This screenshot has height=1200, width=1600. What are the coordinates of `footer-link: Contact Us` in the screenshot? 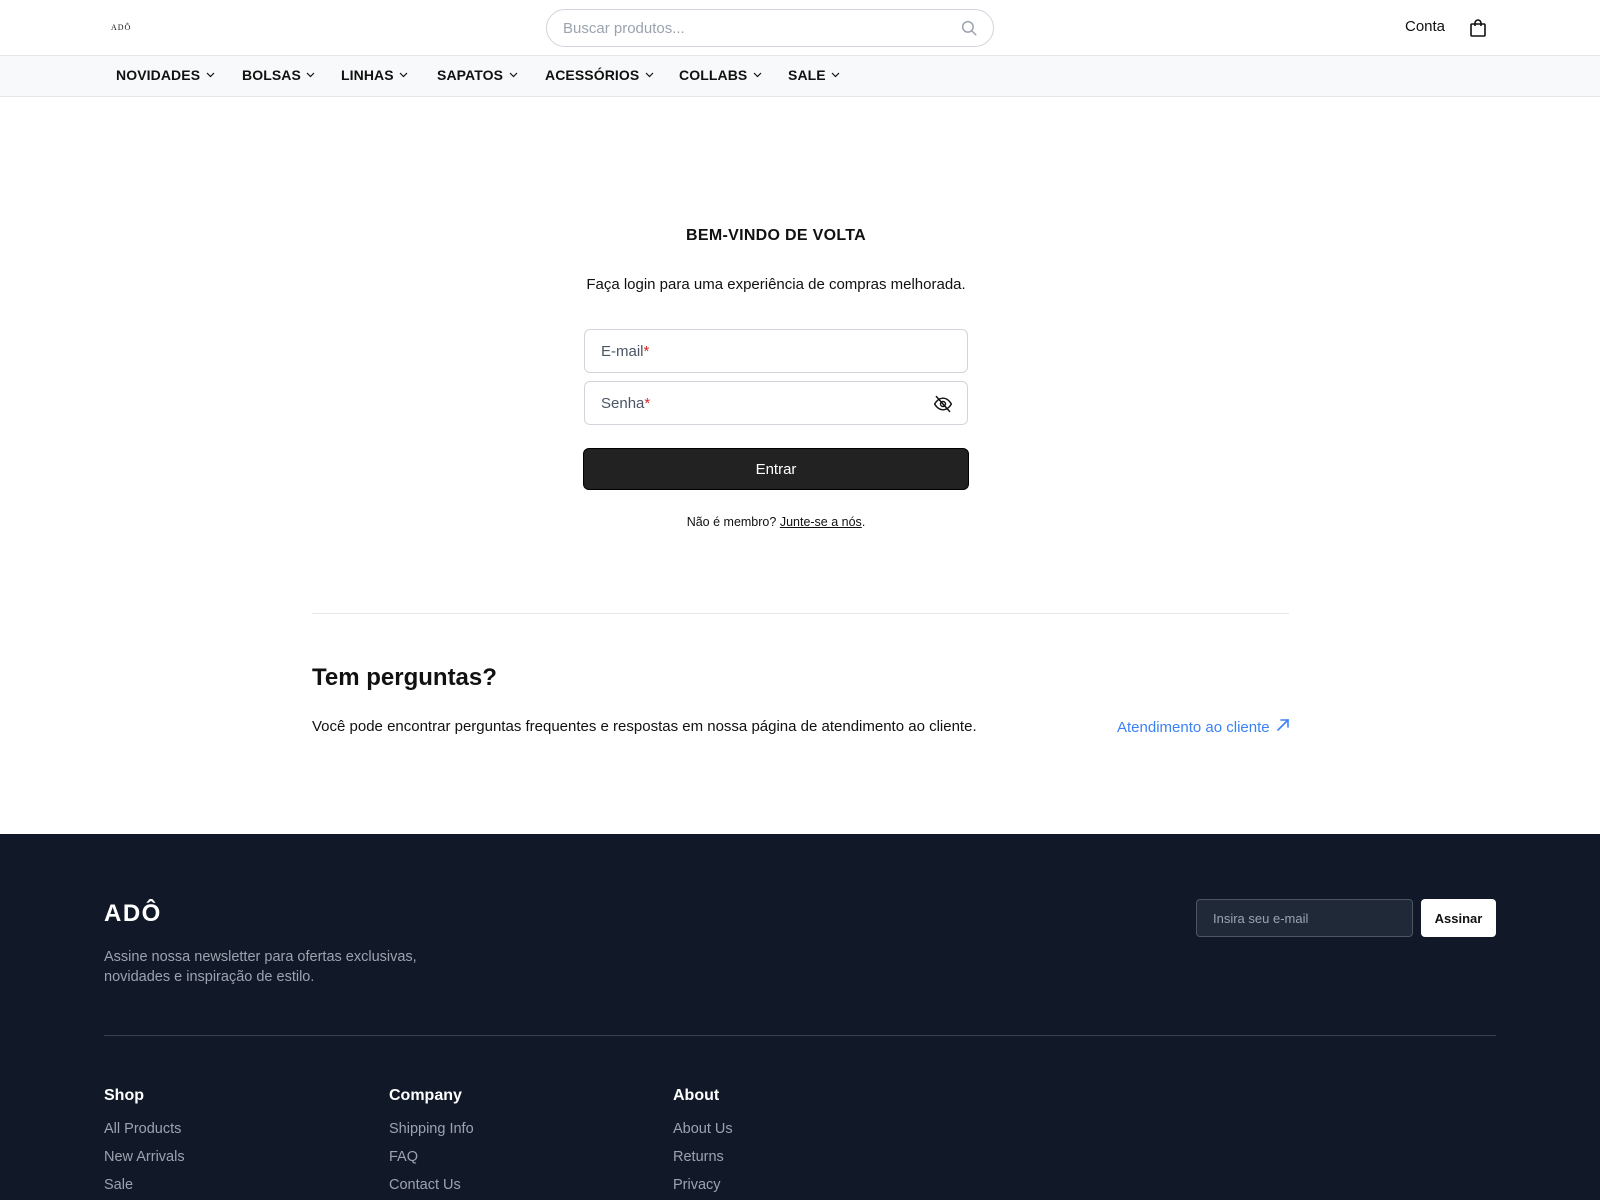 It's located at (431, 1187).